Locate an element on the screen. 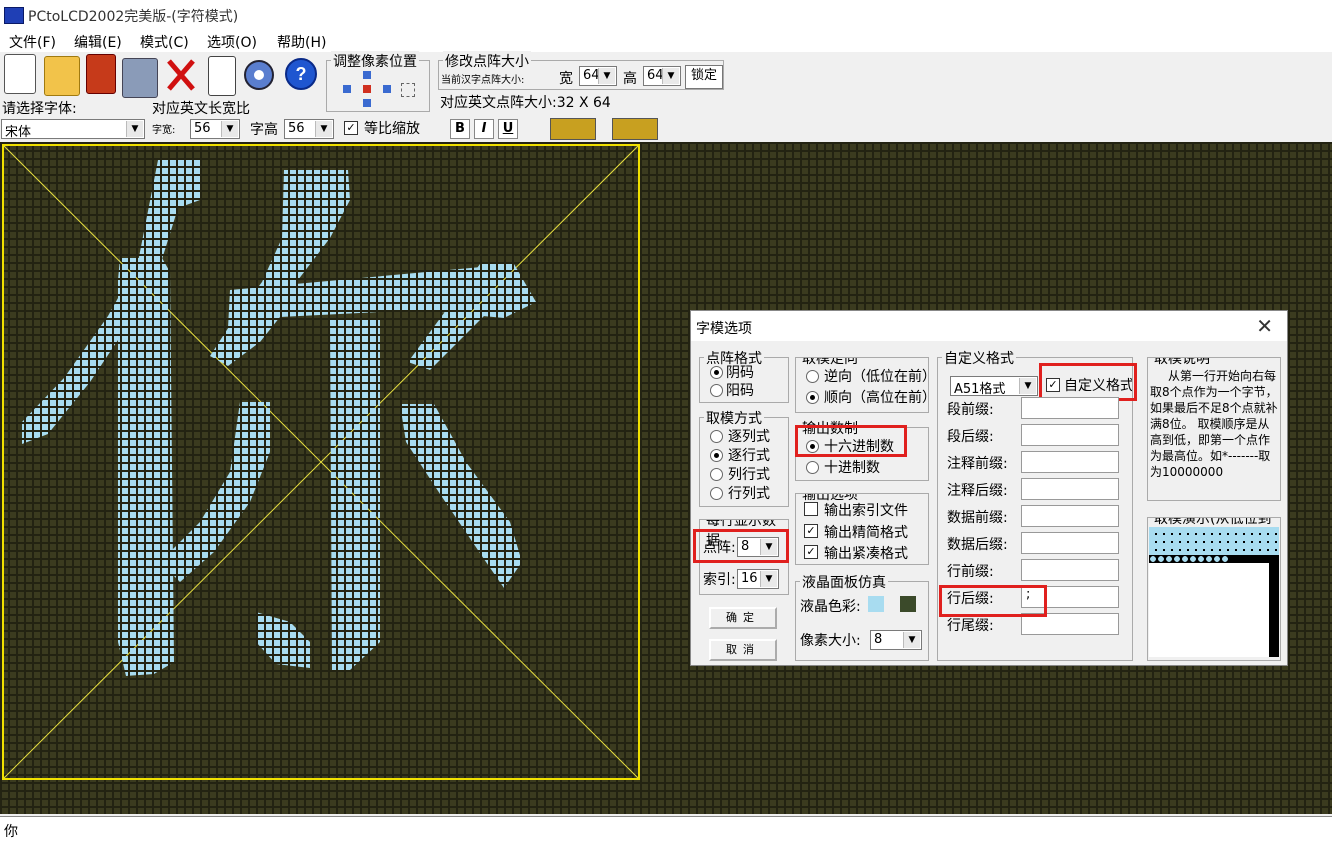  save-icon is located at coordinates (101, 74).